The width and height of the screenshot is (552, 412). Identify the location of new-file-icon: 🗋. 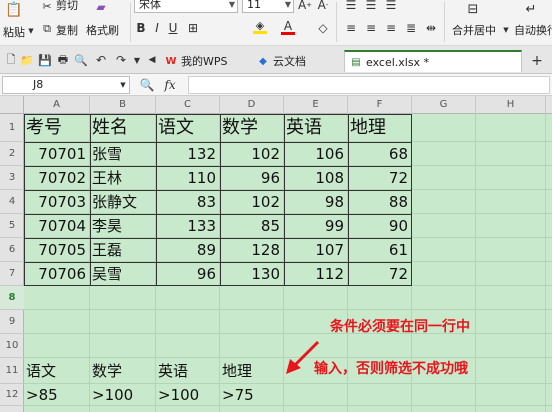
(11, 60).